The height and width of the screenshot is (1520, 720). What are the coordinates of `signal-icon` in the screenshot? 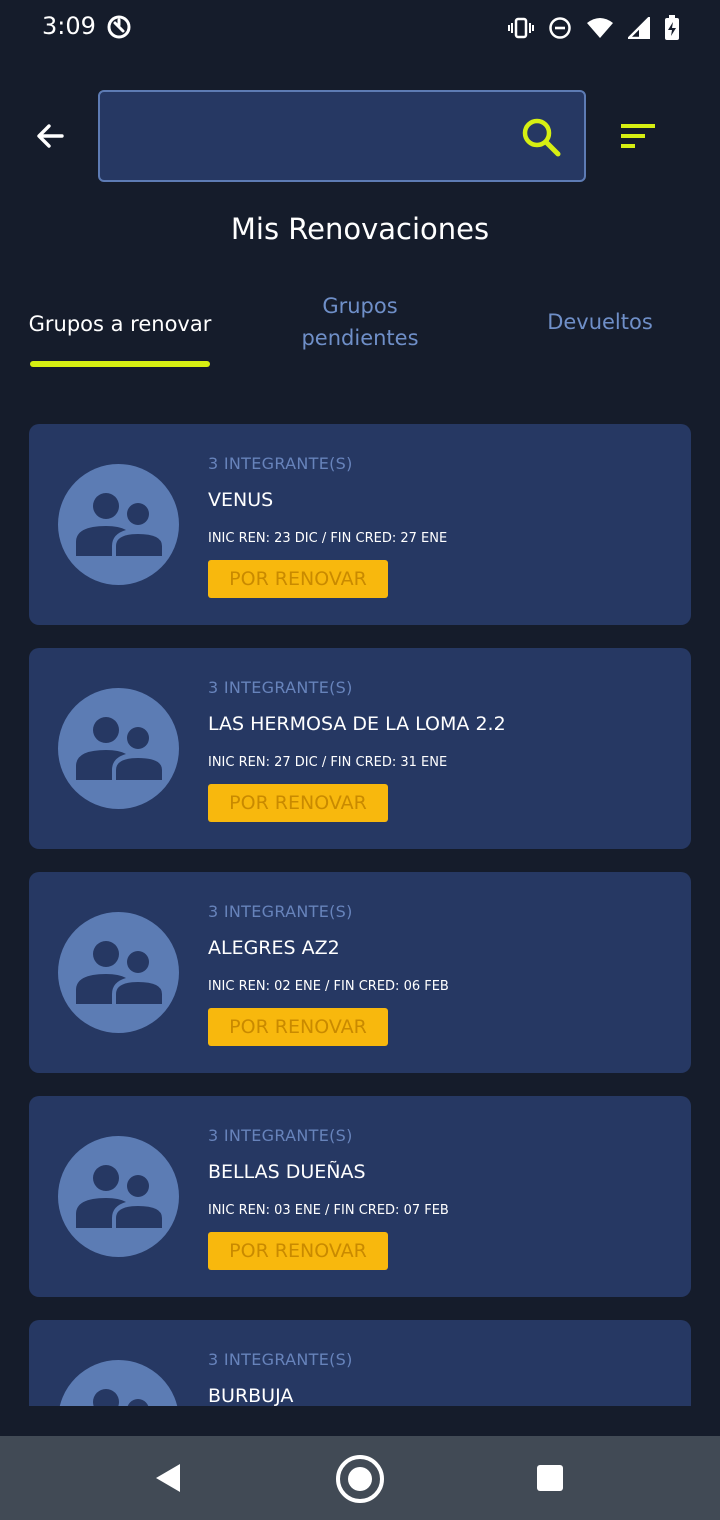 It's located at (639, 28).